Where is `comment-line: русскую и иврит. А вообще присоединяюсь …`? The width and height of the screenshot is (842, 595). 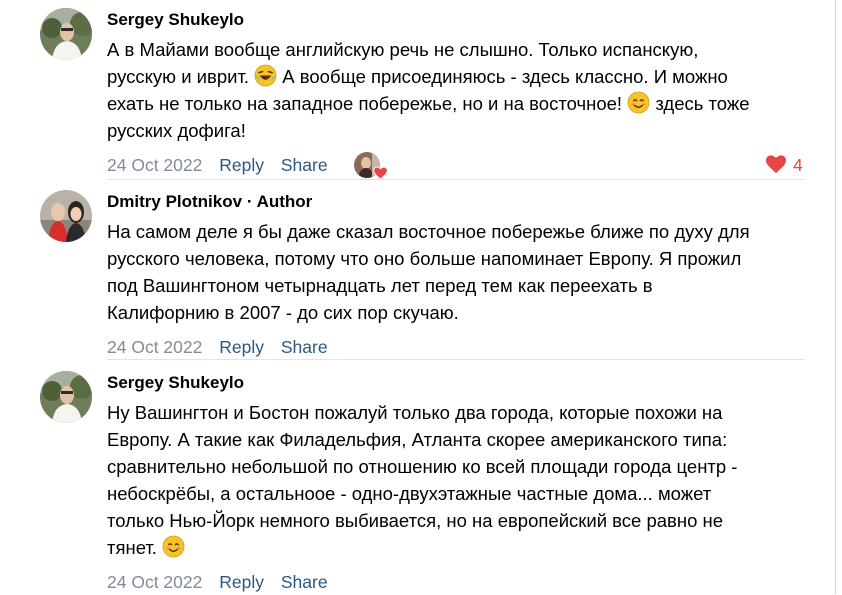 comment-line: русскую и иврит. А вообще присоединяюсь … is located at coordinates (457, 76).